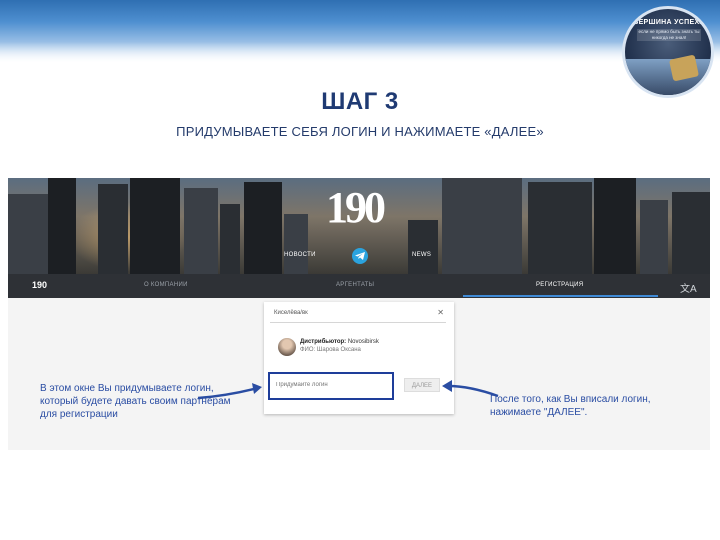 The height and width of the screenshot is (540, 720). I want to click on distributor-value: Novosibirsk, so click(363, 342).